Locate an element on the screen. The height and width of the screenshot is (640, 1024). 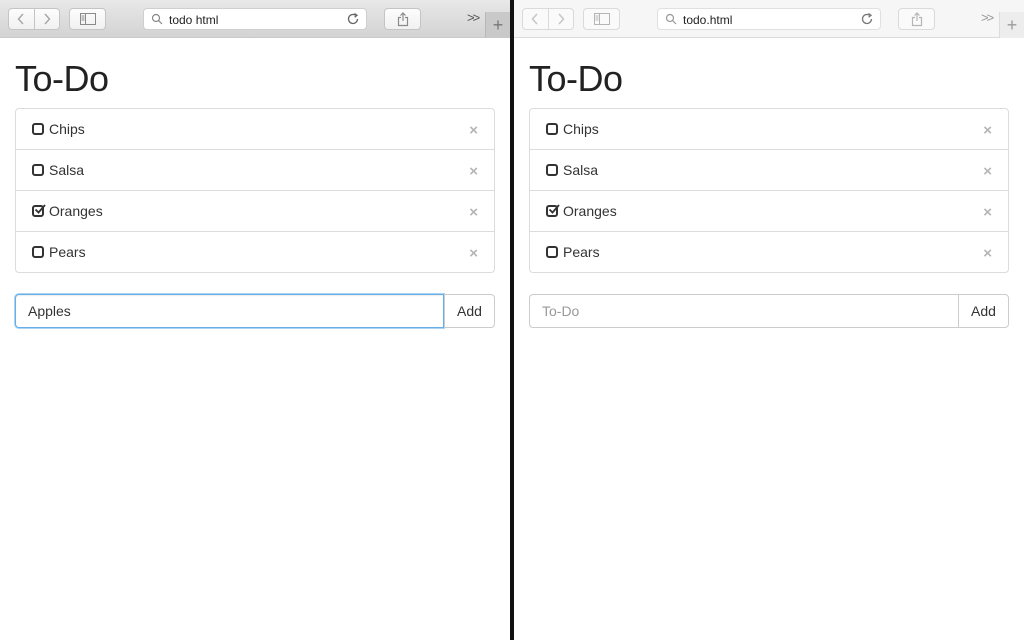
address-url: todo html is located at coordinates (194, 20).